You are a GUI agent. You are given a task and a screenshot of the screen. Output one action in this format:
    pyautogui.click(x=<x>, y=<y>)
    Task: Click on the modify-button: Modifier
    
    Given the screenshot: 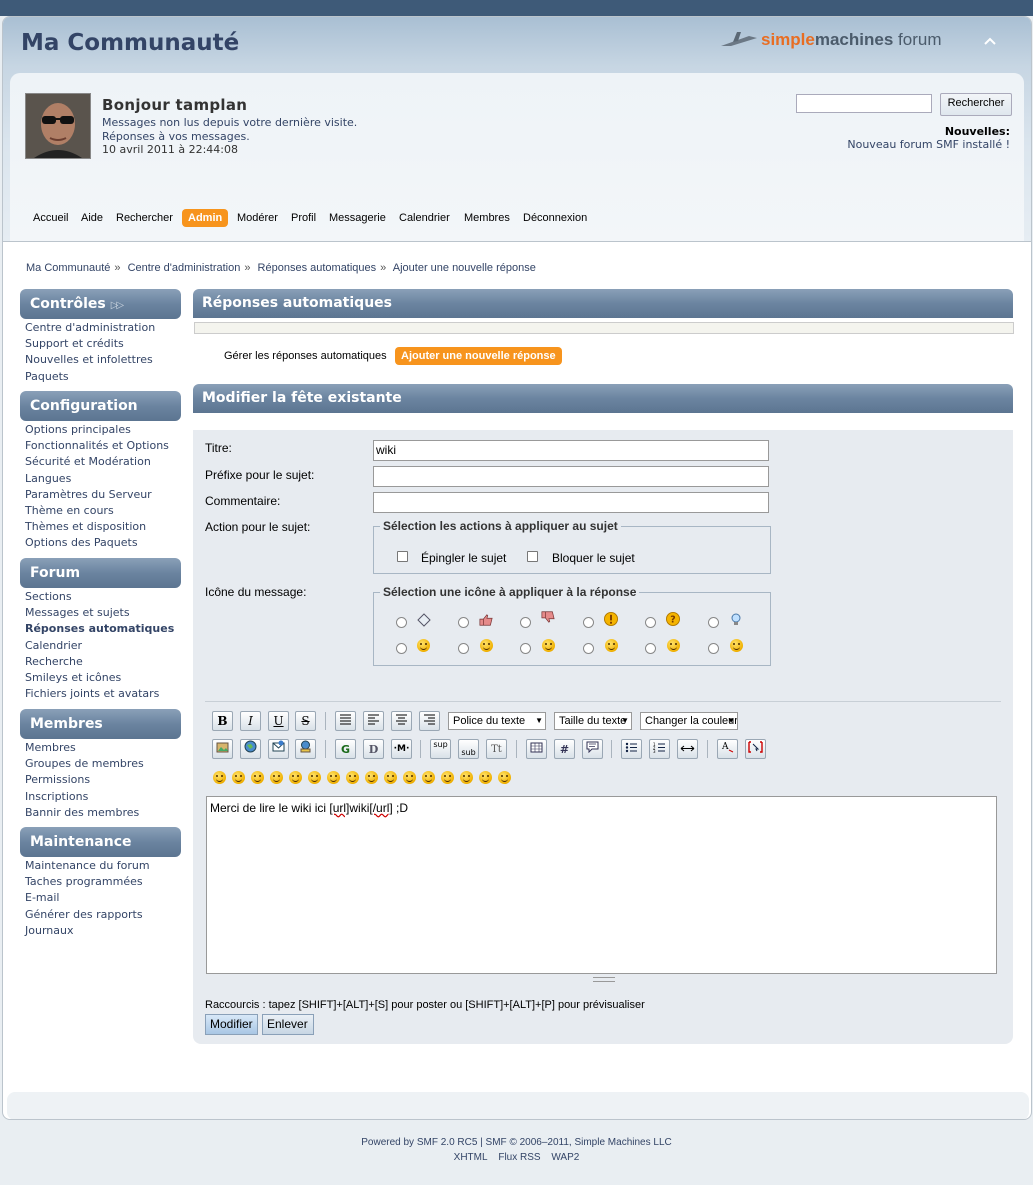 What is the action you would take?
    pyautogui.click(x=231, y=1024)
    